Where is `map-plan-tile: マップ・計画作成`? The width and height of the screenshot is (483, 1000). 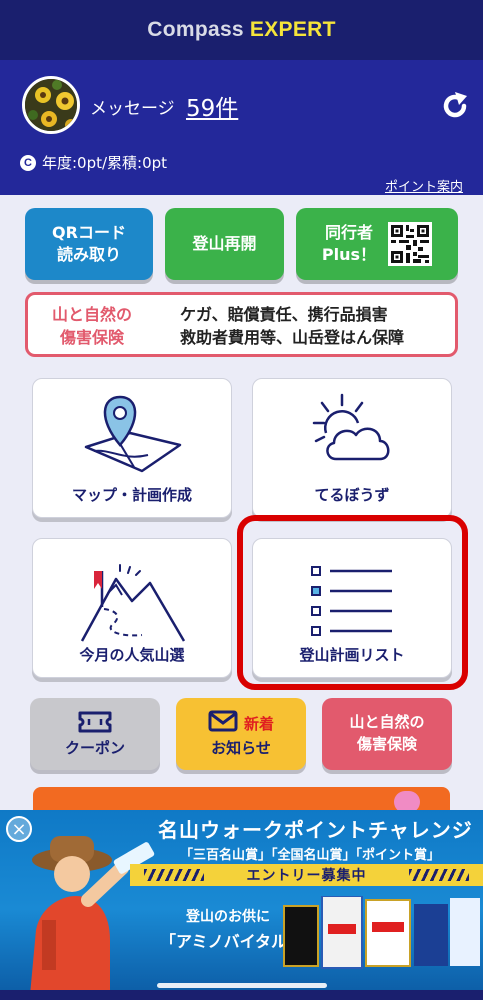
map-plan-tile: マップ・計画作成 is located at coordinates (132, 448).